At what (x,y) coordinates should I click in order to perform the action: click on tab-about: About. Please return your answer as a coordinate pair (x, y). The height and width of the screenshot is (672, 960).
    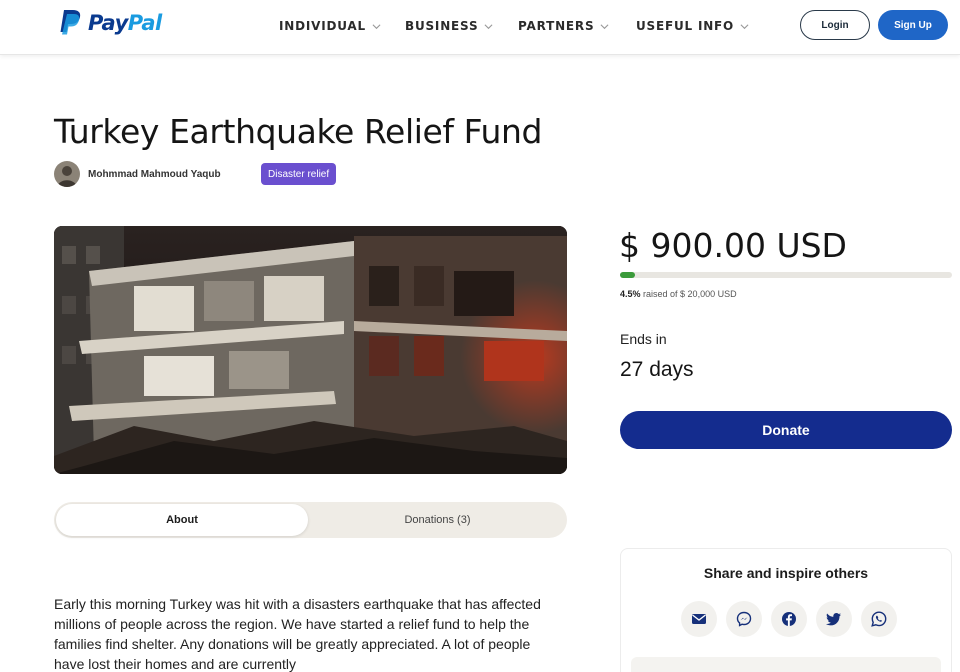
    Looking at the image, I should click on (182, 520).